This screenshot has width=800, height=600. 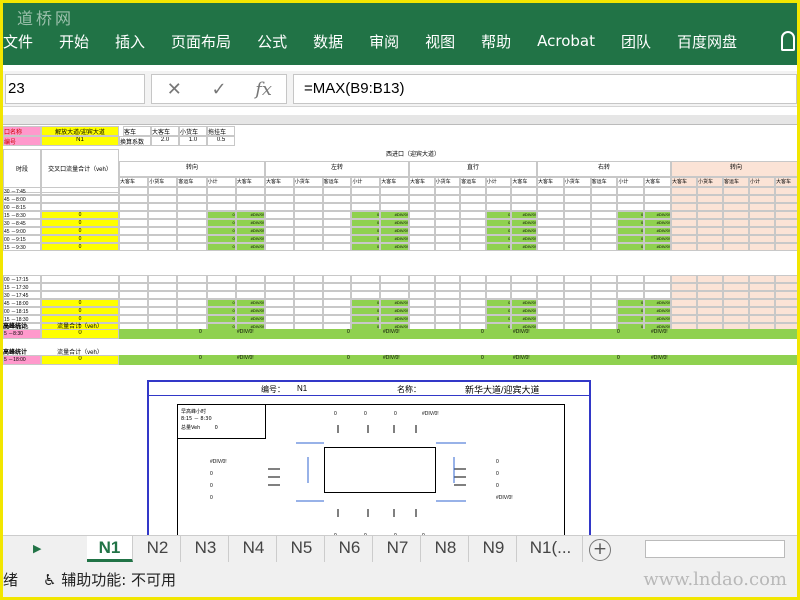 What do you see at coordinates (221, 141) in the screenshot?
I see `coef-value-cell: 0.5` at bounding box center [221, 141].